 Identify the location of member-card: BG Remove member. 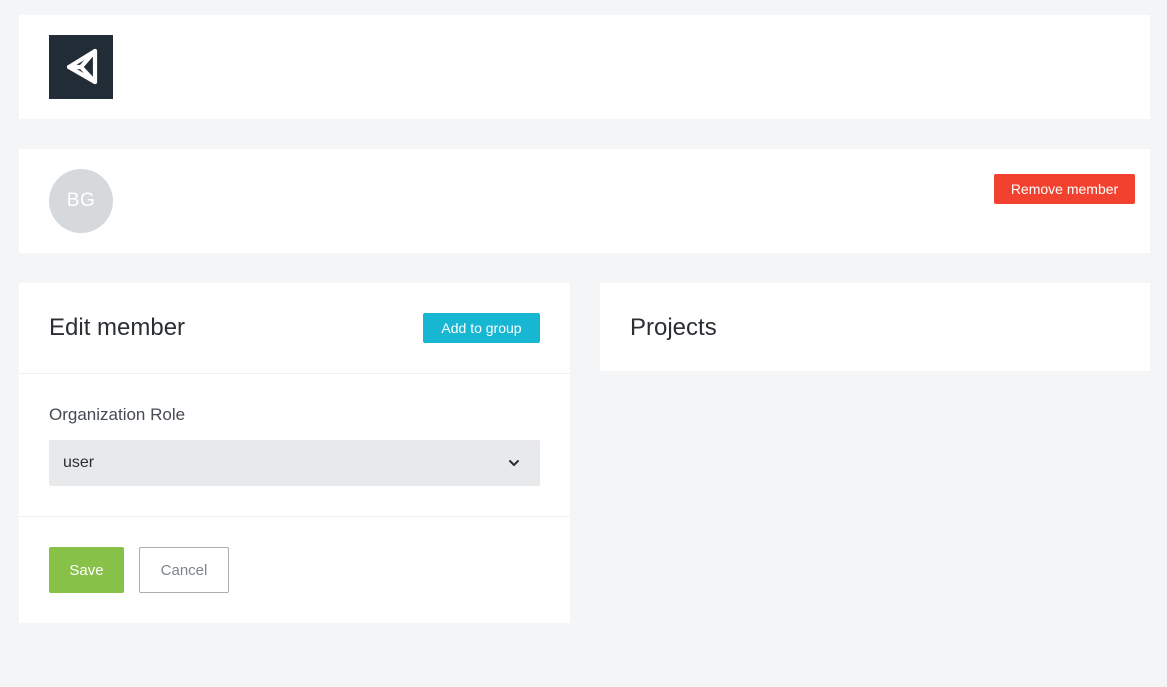
(584, 201).